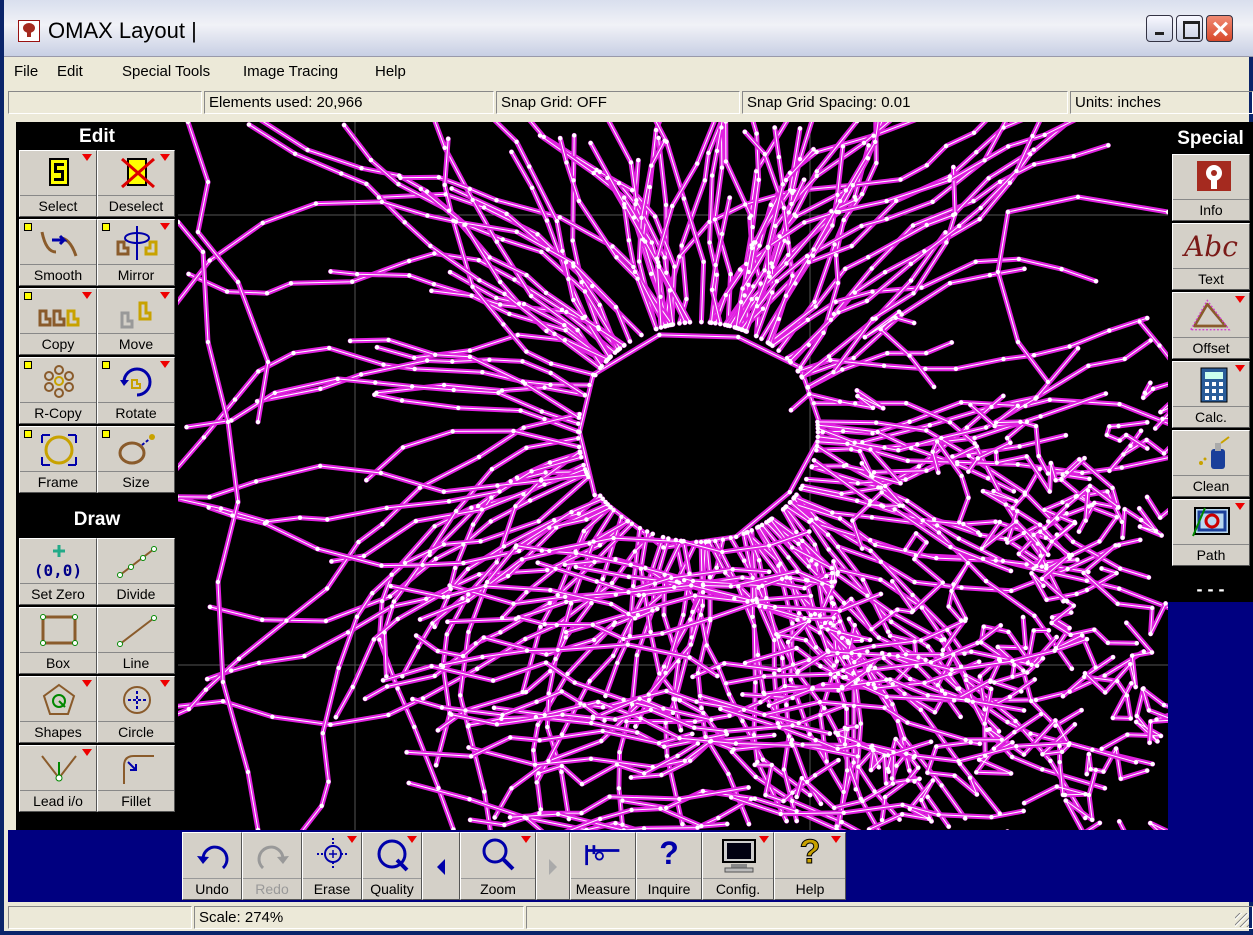  What do you see at coordinates (136, 709) in the screenshot?
I see `circle-button: Circle` at bounding box center [136, 709].